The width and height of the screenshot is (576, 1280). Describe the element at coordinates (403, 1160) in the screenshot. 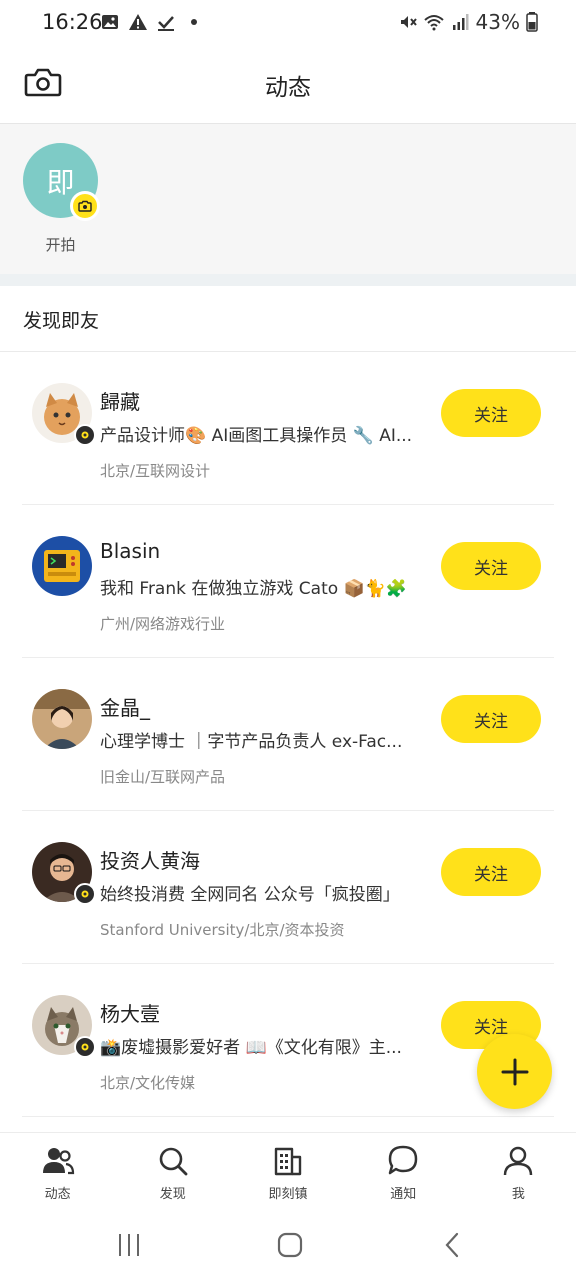

I see `chat-bubble-icon` at that location.